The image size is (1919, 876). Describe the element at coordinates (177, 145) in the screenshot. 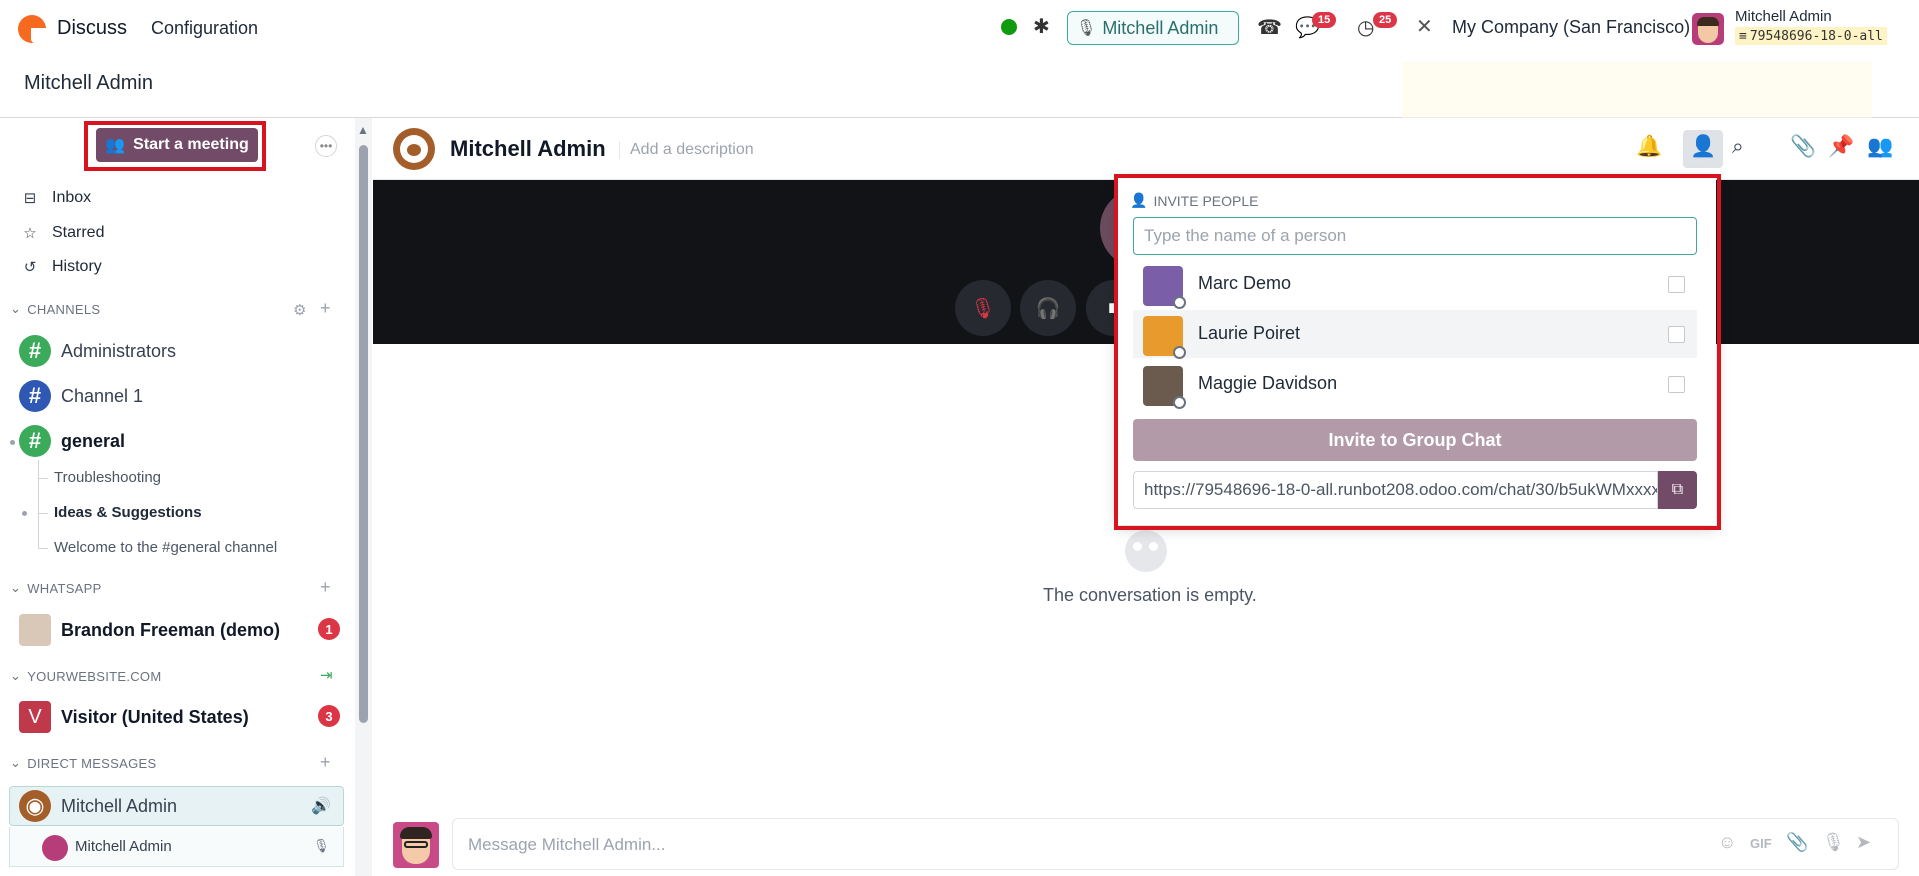

I see `start-meeting-button: 👥 Start a meeting` at that location.